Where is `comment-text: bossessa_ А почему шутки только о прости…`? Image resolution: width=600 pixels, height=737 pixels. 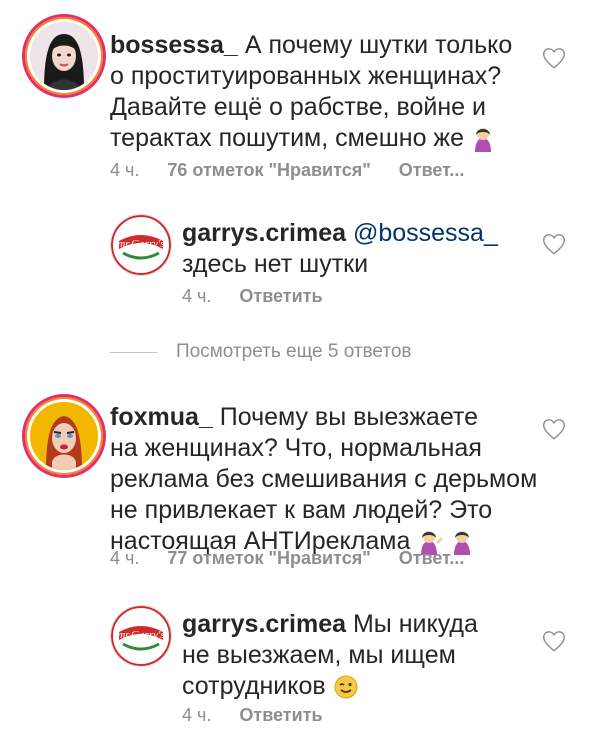 comment-text: bossessa_ А почему шутки только о прости… is located at coordinates (320, 92).